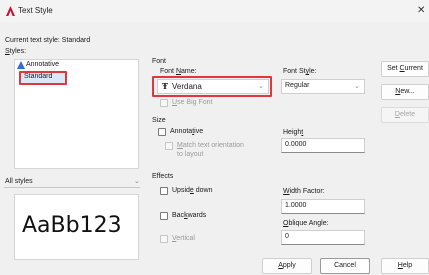  Describe the element at coordinates (323, 206) in the screenshot. I see `width-factor-input: 1.0000` at that location.